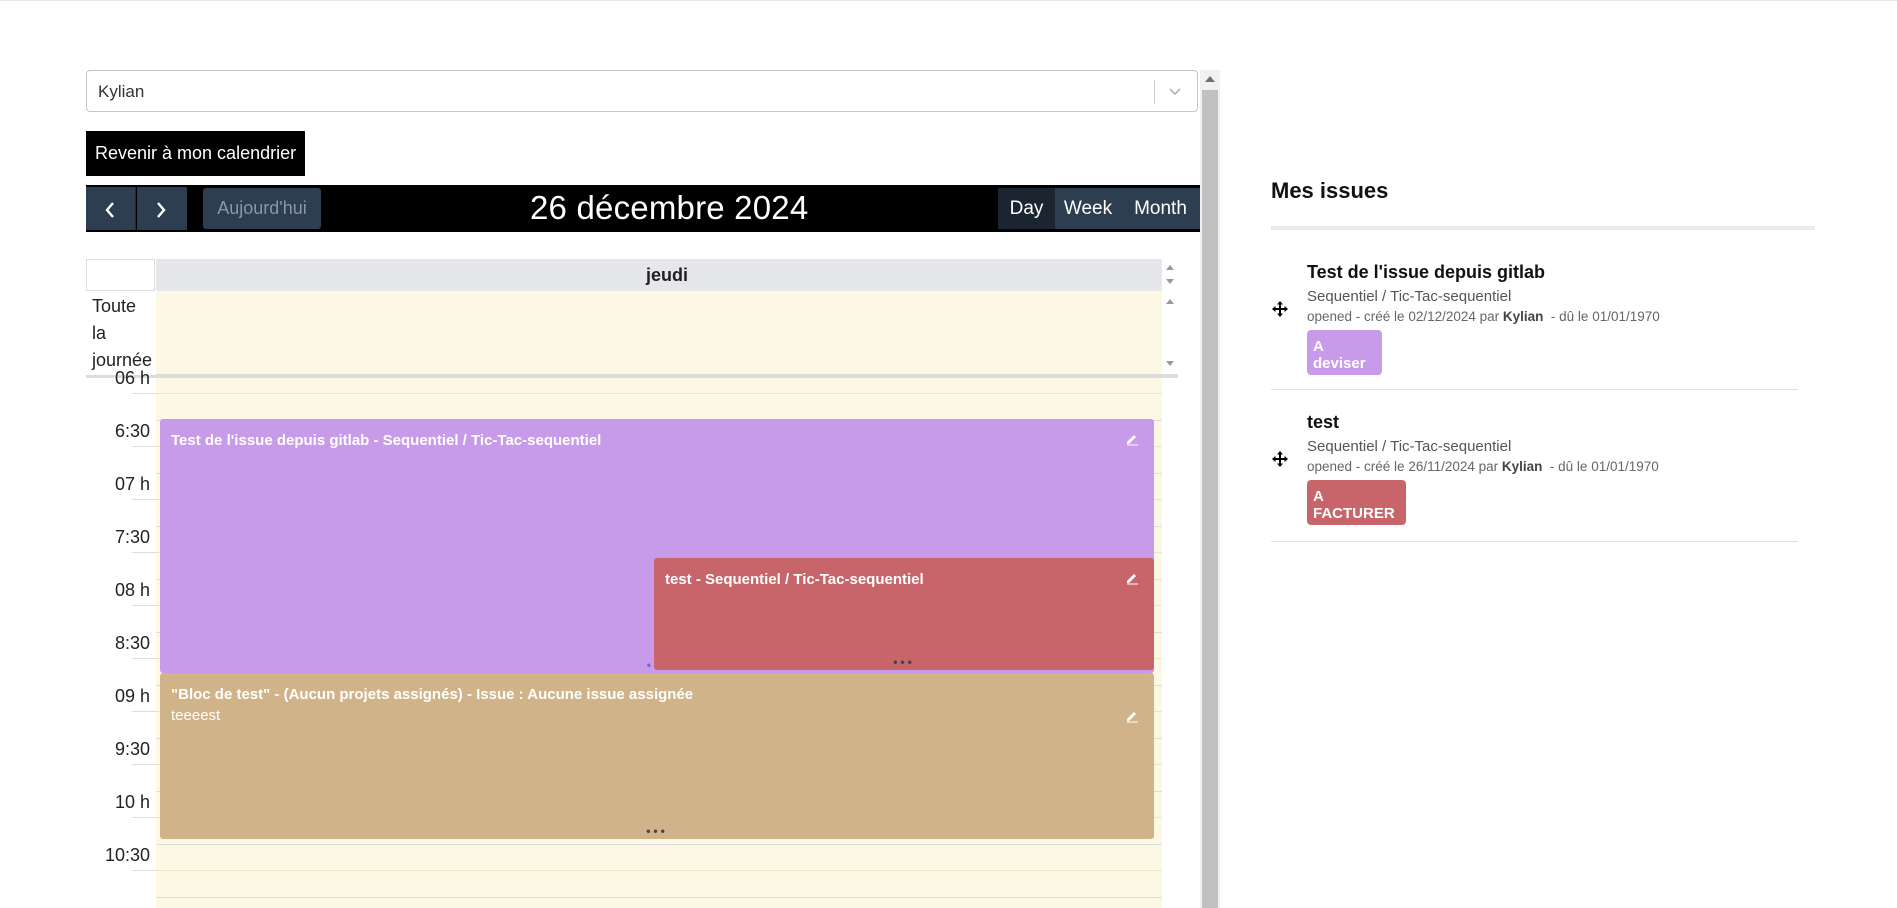  Describe the element at coordinates (1323, 422) in the screenshot. I see `issue-title: test` at that location.